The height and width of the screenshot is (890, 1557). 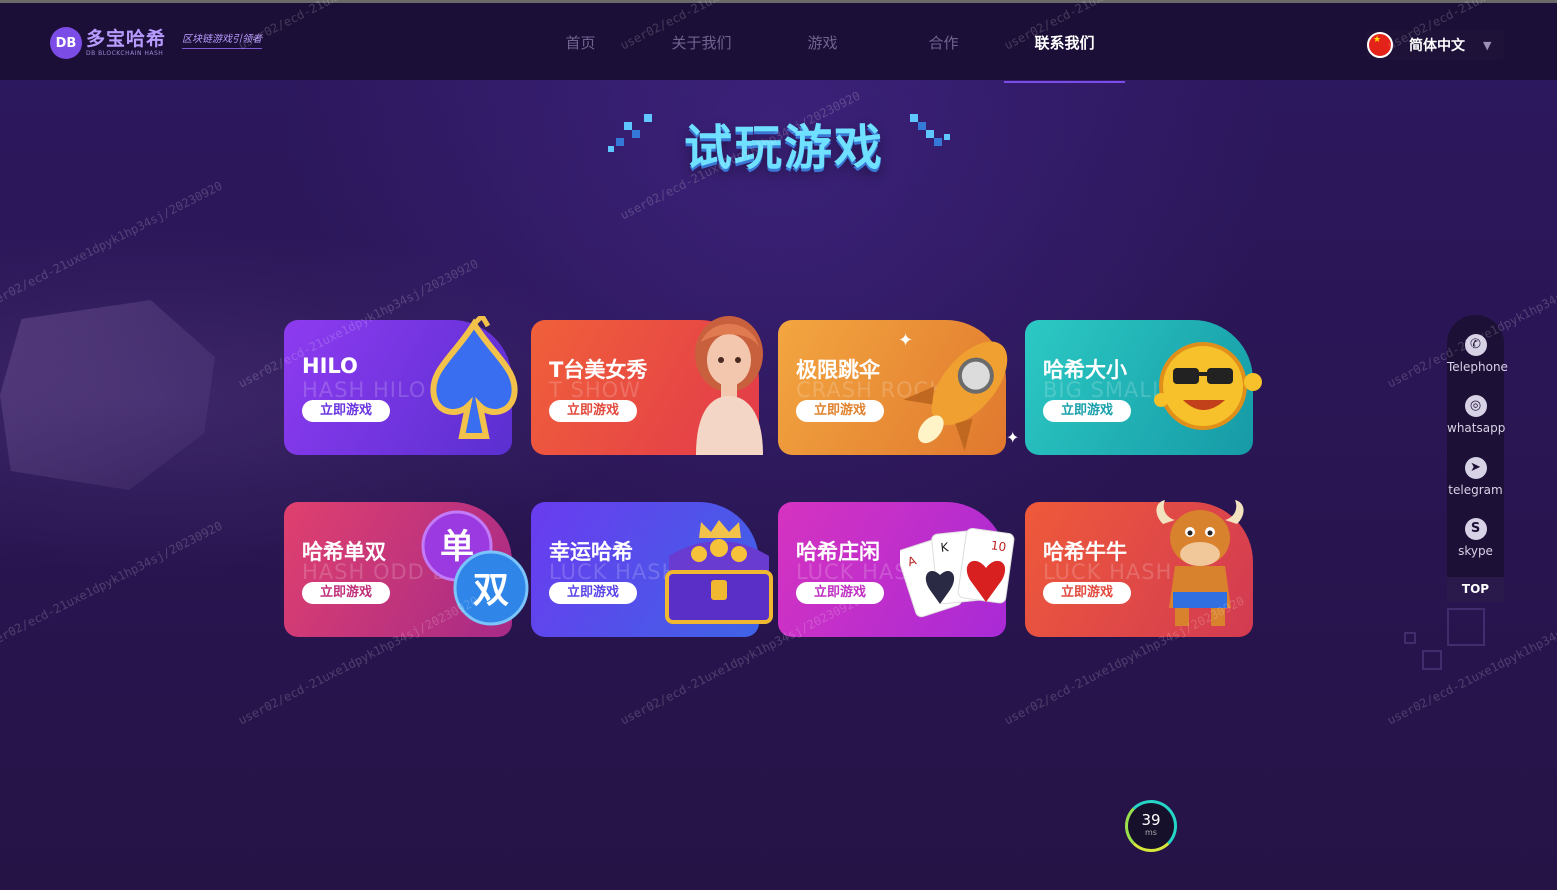 I want to click on telegram-icon: ➤, so click(x=1475, y=468).